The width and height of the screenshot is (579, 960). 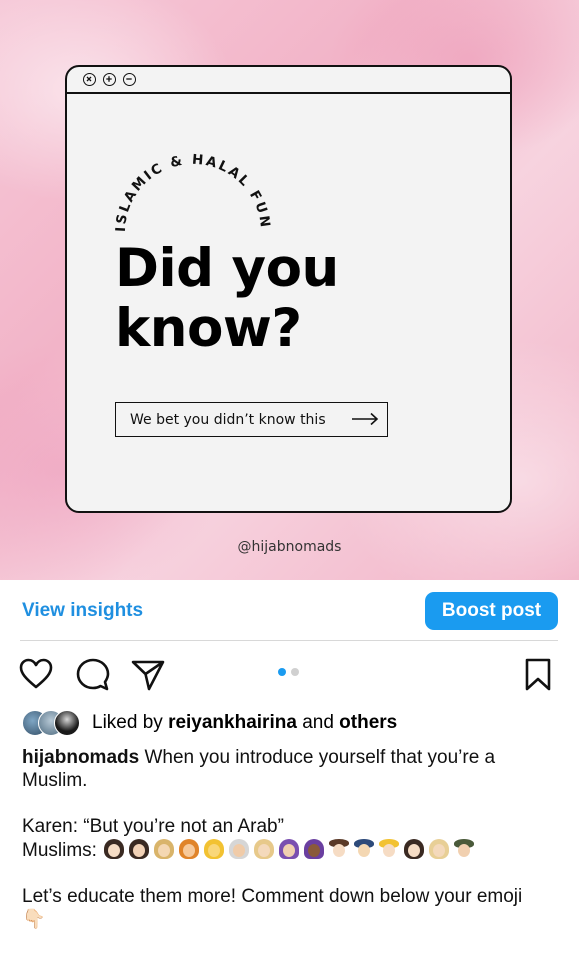 I want to click on boost-post-button: Boost post, so click(x=491, y=611).